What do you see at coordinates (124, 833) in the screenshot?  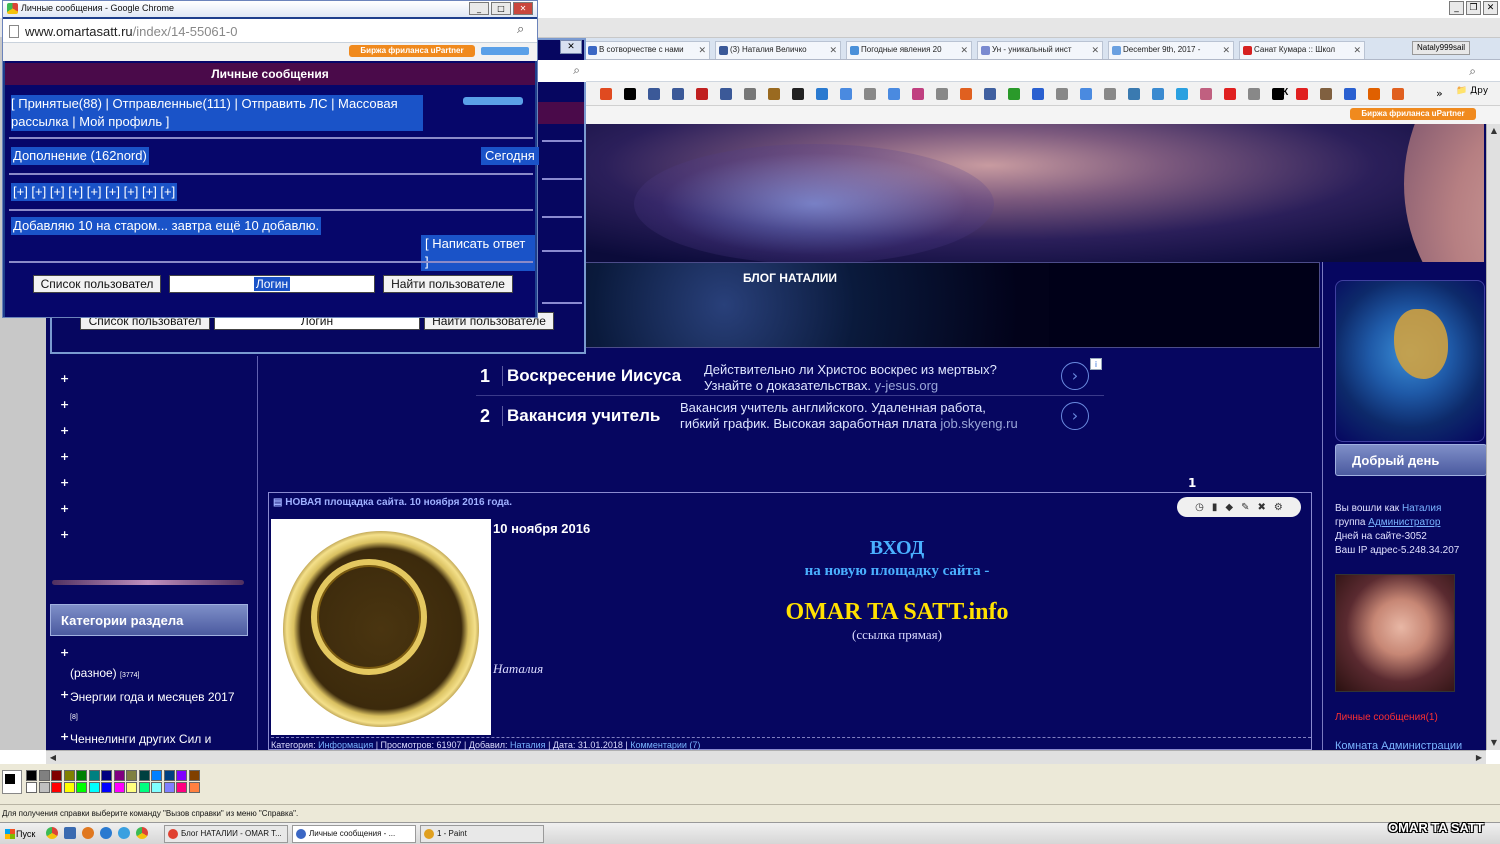 I see `skype-icon` at bounding box center [124, 833].